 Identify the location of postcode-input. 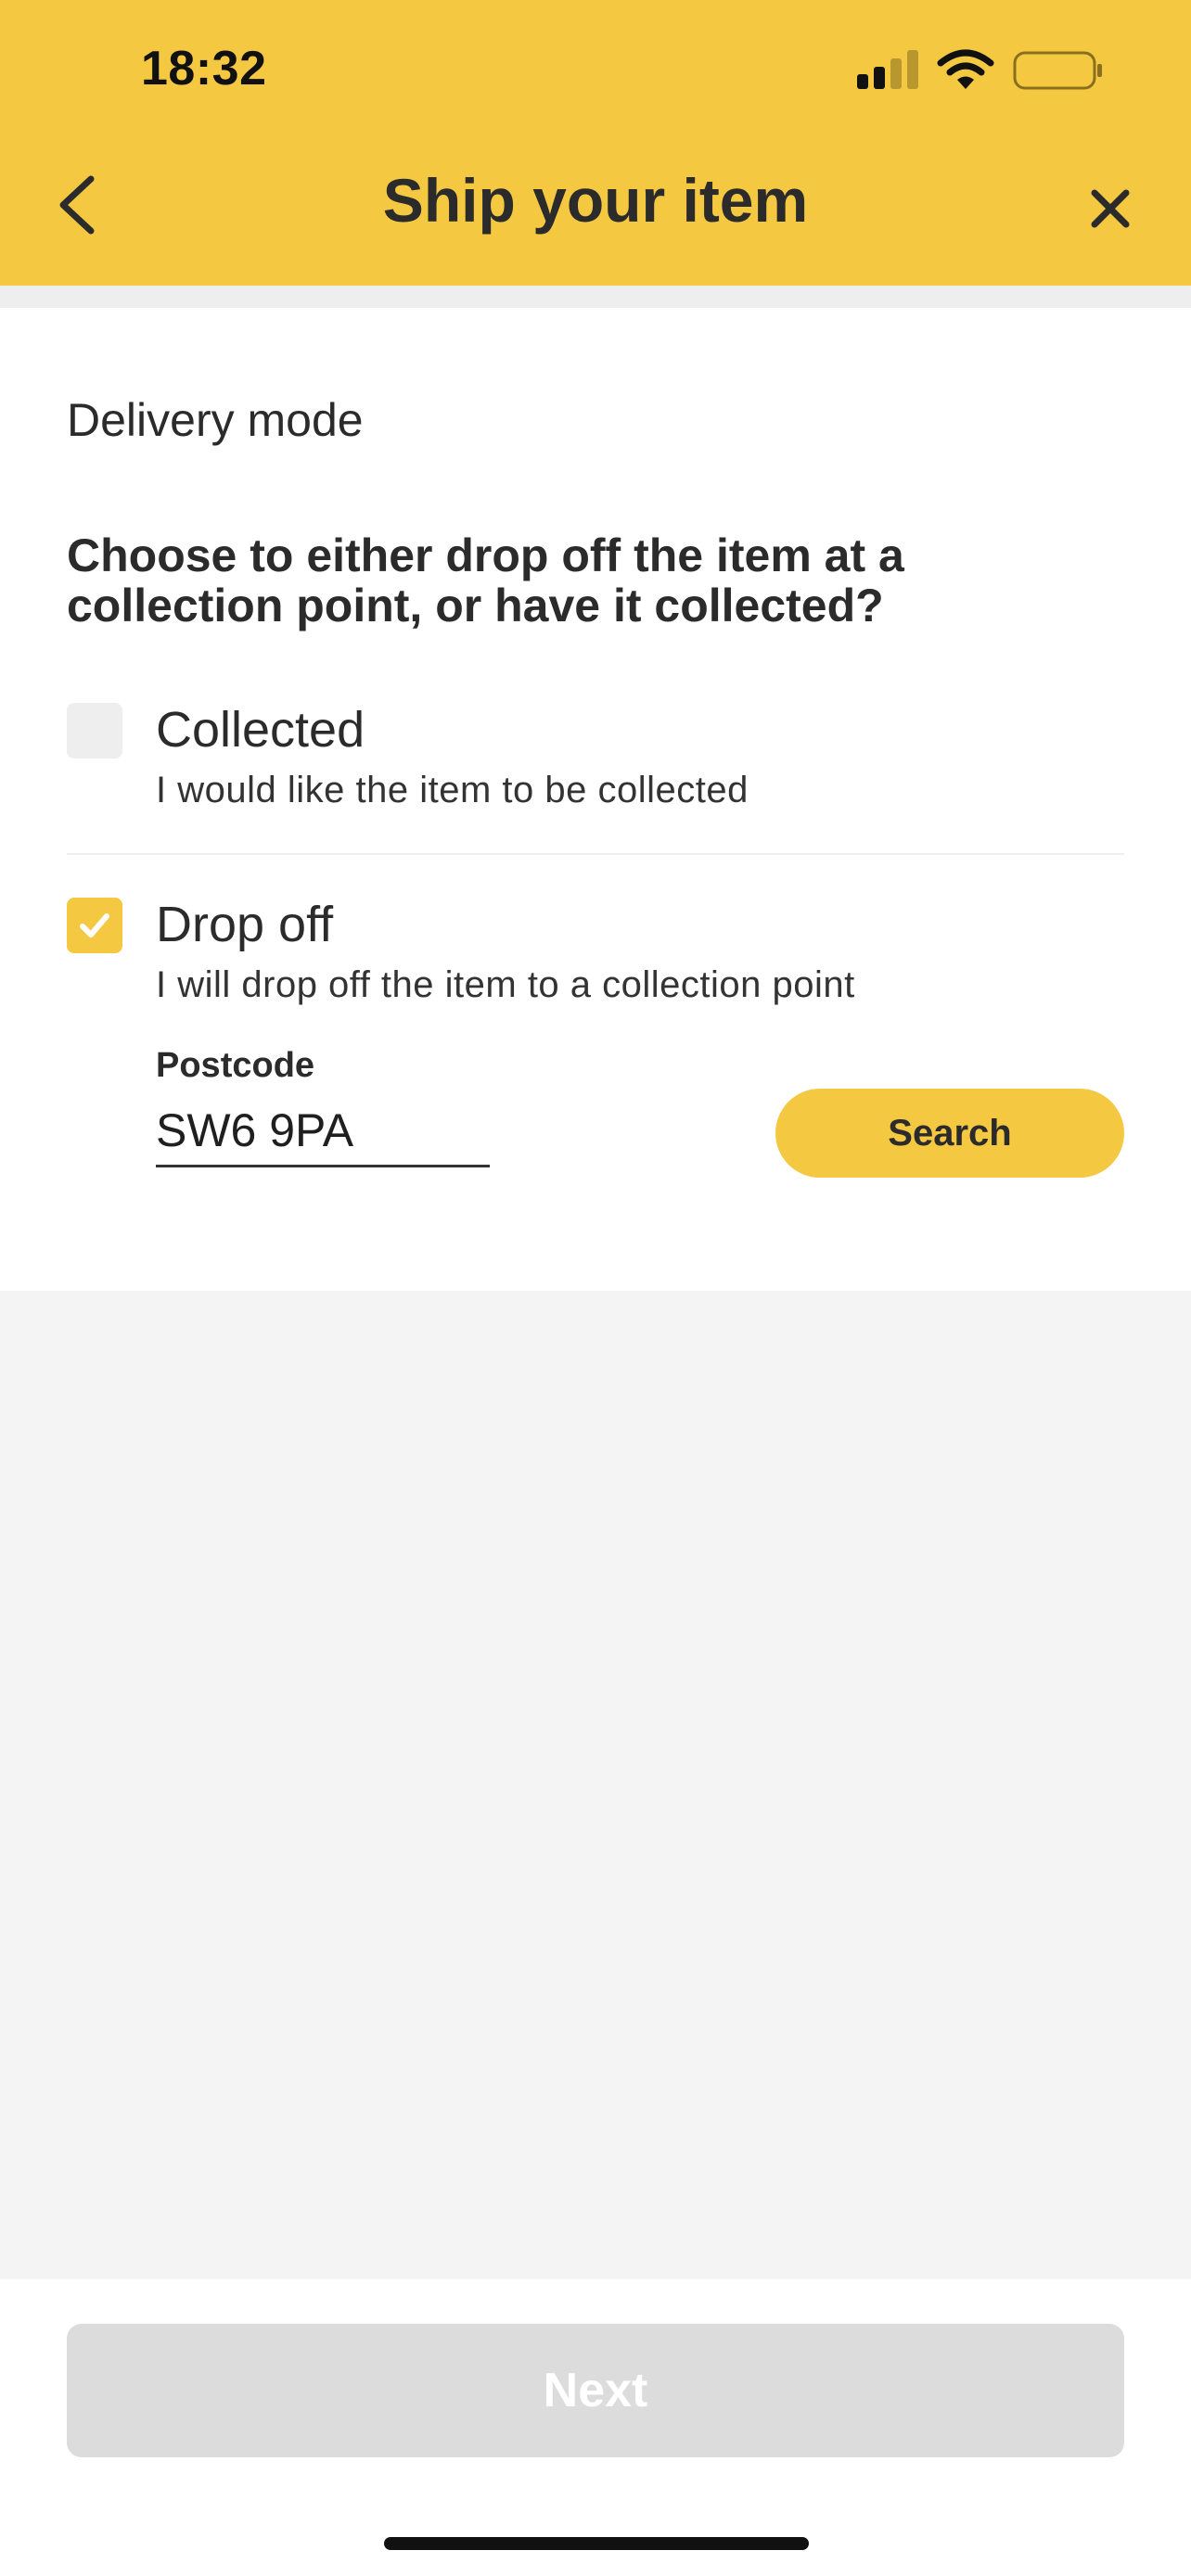
(323, 1131).